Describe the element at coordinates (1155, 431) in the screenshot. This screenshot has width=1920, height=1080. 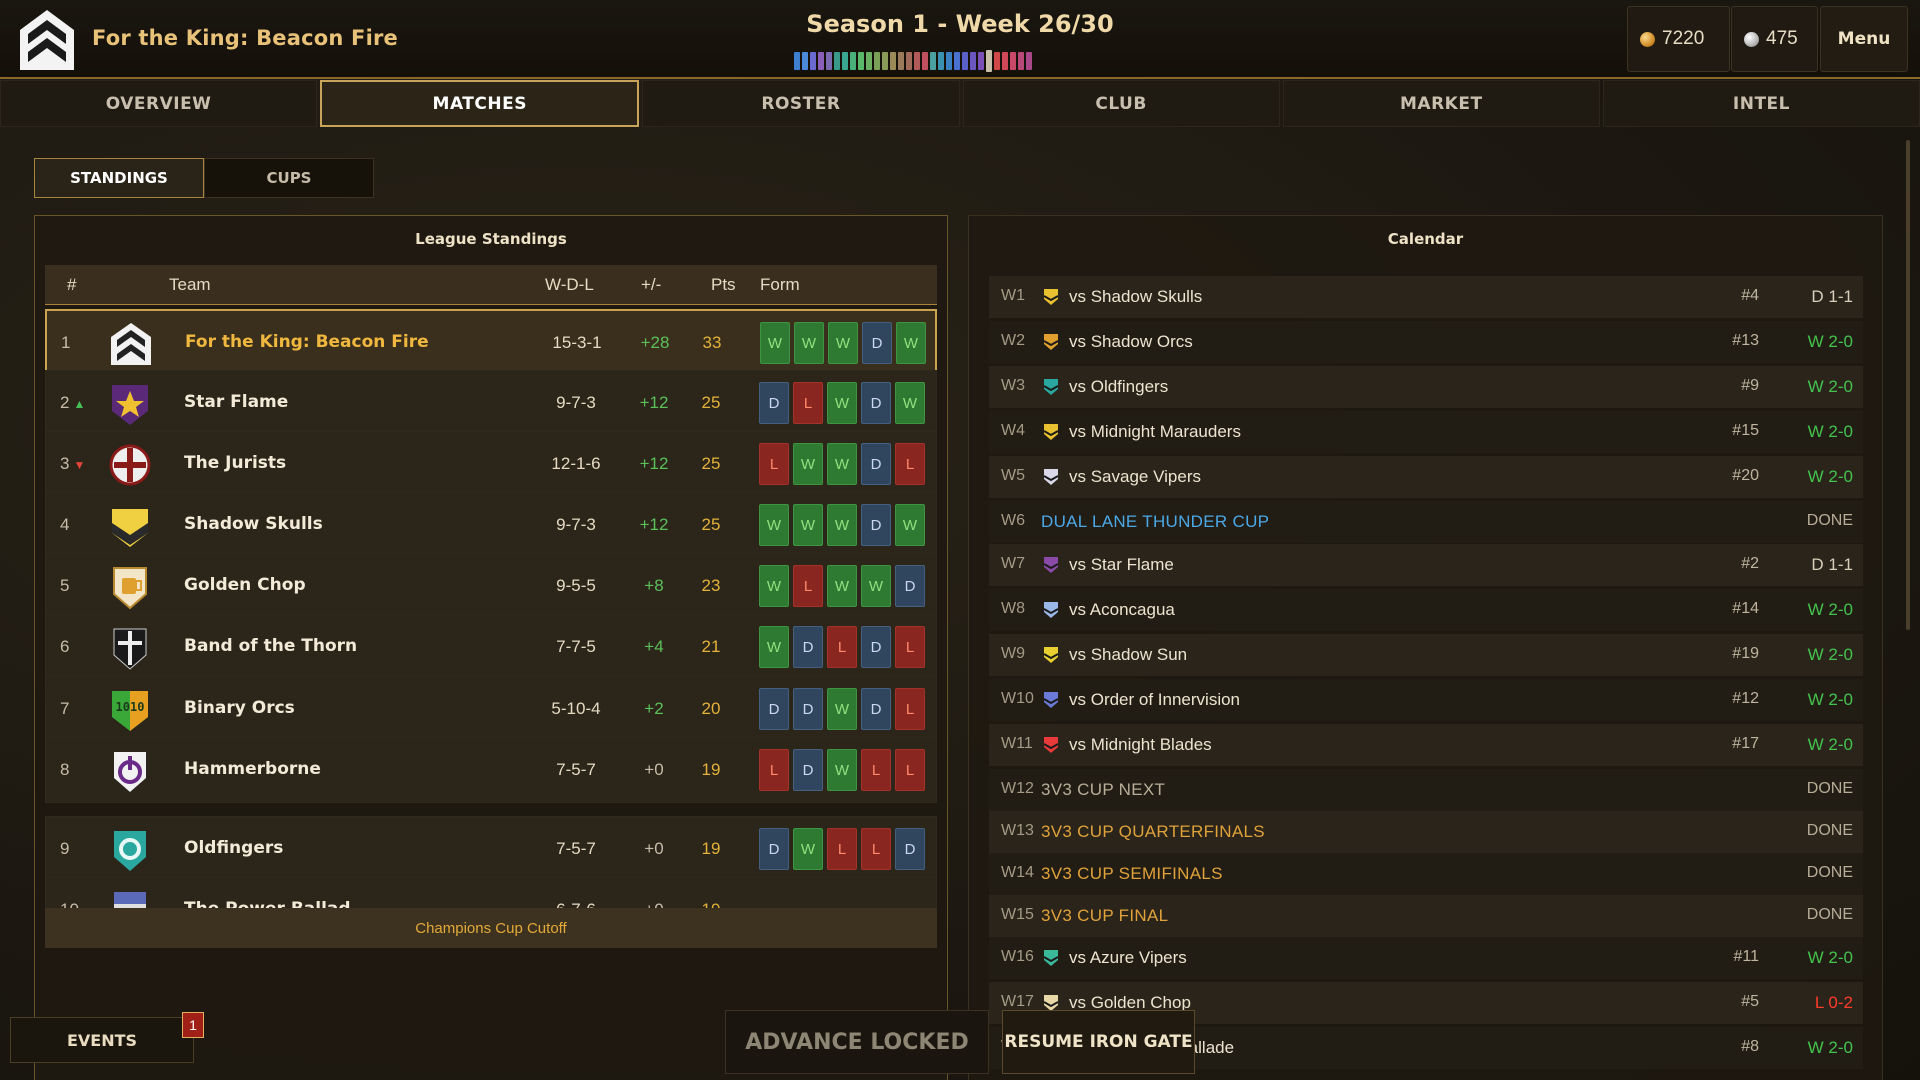
I see `calendar-opponent: vs Midnight Marauders` at that location.